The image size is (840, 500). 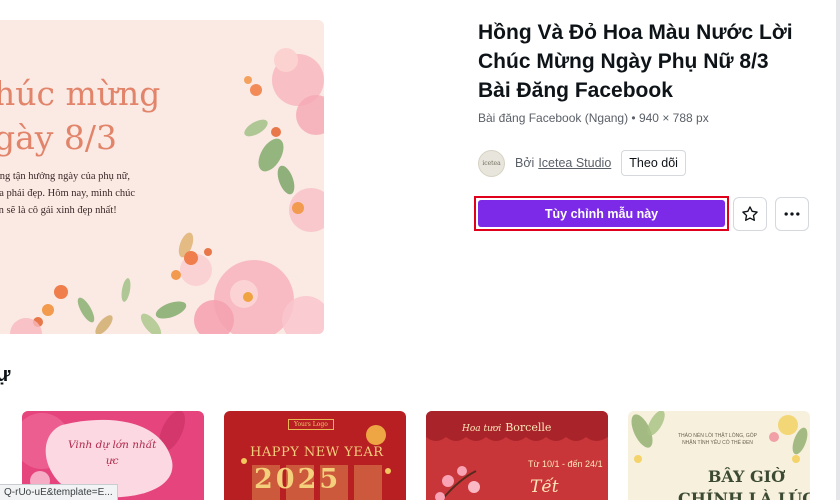 I want to click on template-title-line: Hồng Và Đỏ Hoa Màu Nước Lời, so click(x=635, y=32).